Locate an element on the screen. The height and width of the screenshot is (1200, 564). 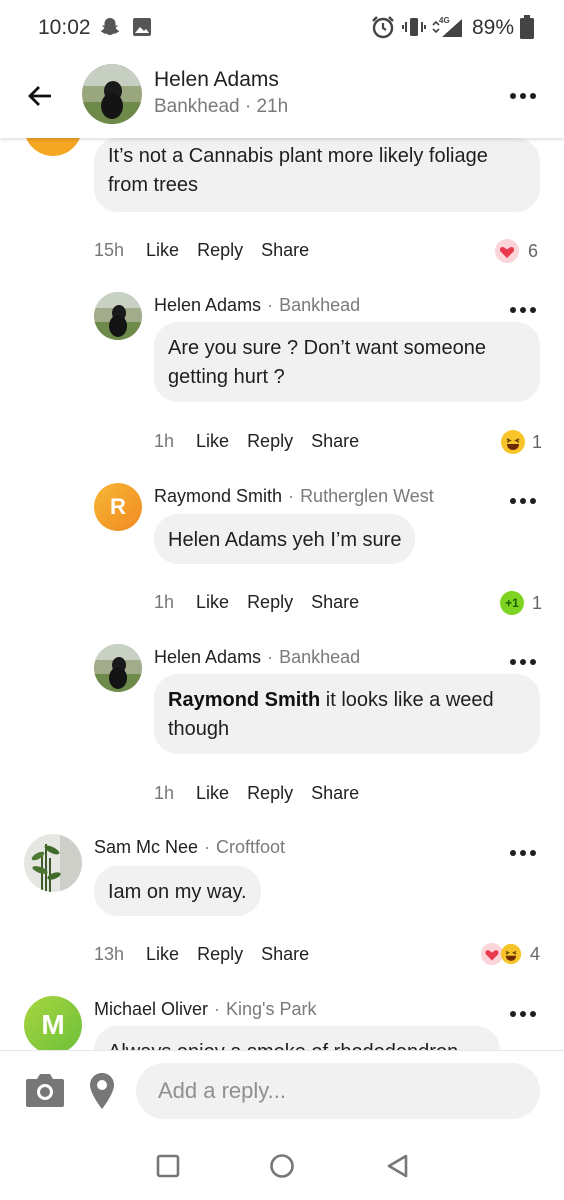
comment-author-line: Michael Oliver · King's Park is located at coordinates (205, 1009).